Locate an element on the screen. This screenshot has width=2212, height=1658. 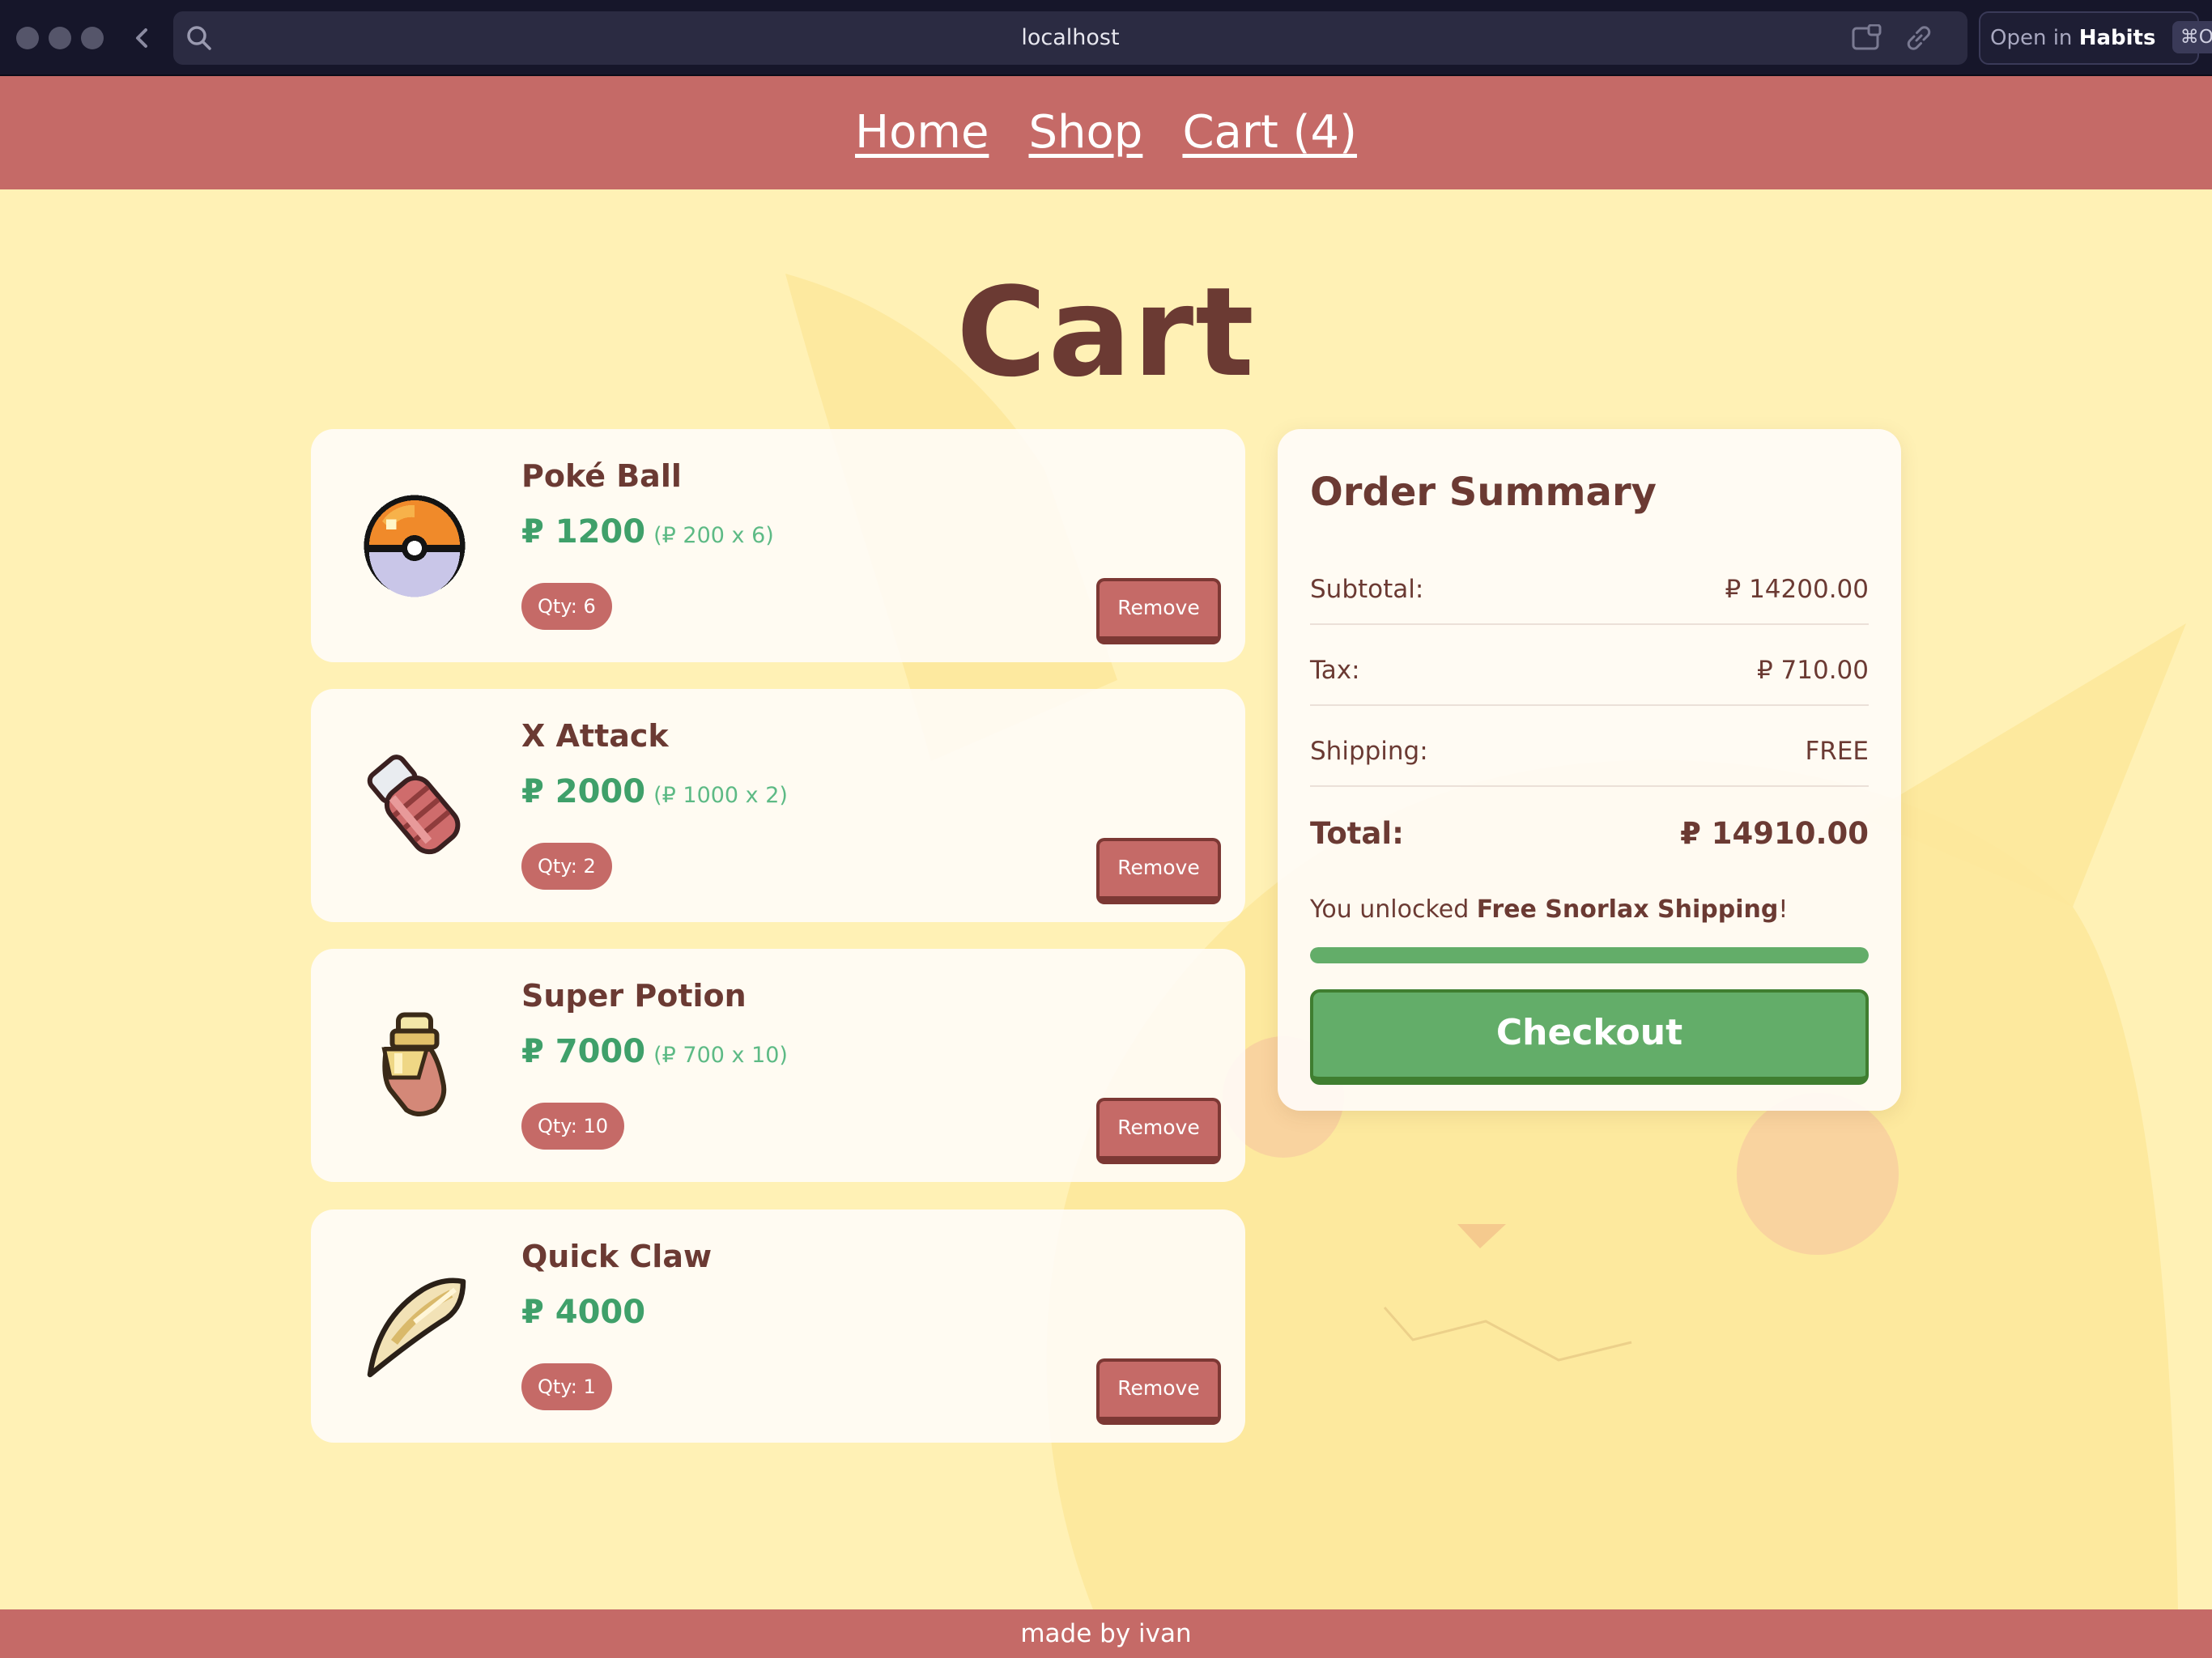
unlock-suffix: ! is located at coordinates (1783, 909).